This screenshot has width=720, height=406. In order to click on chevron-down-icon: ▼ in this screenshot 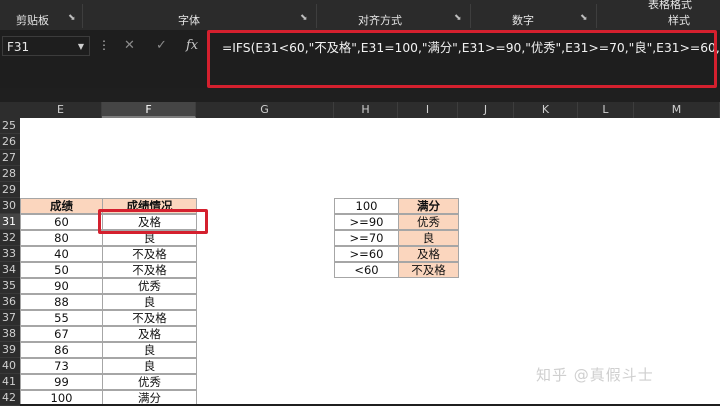, I will do `click(81, 47)`.